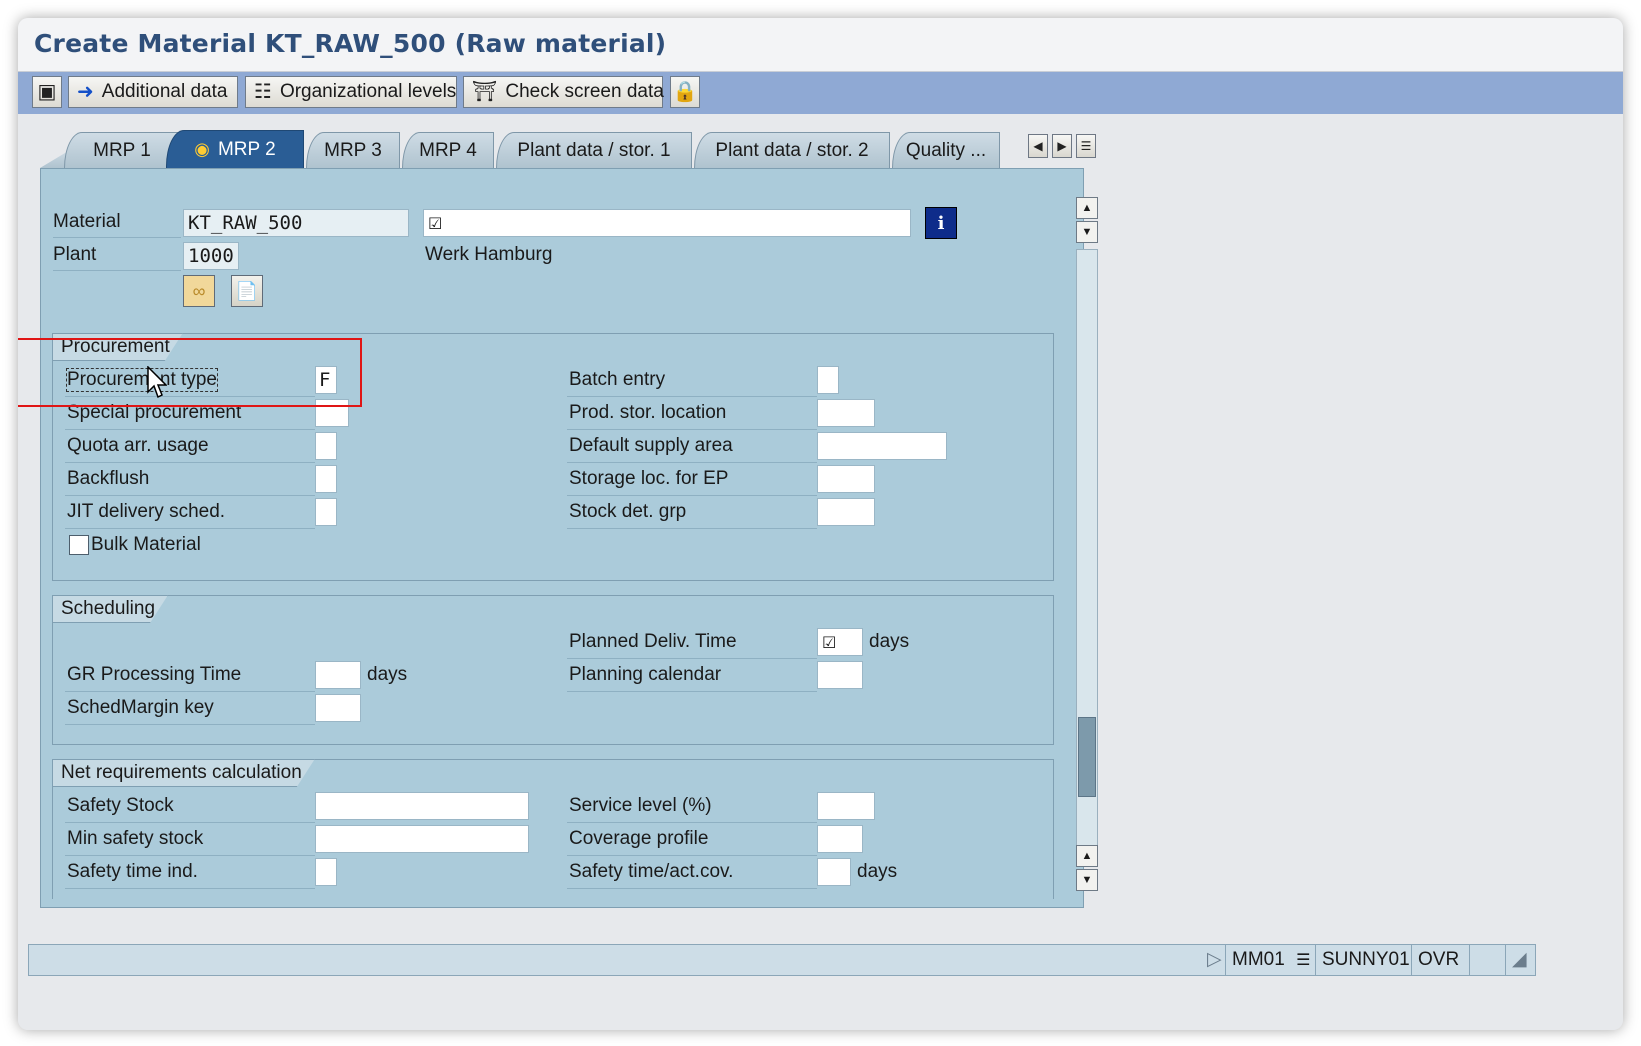 This screenshot has height=1046, width=1641. Describe the element at coordinates (651, 871) in the screenshot. I see `safety-time-cov-label: Safety time/act.cov.` at that location.